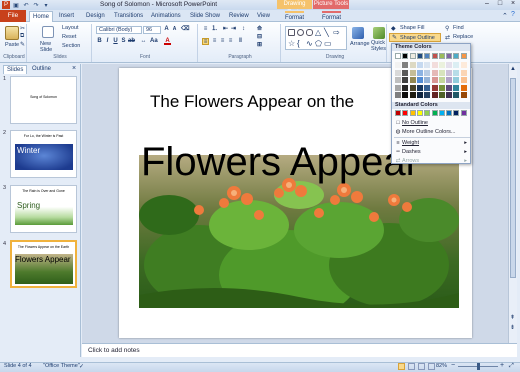 This screenshot has width=520, height=372. What do you see at coordinates (69, 37) in the screenshot?
I see `reset-button: Reset` at bounding box center [69, 37].